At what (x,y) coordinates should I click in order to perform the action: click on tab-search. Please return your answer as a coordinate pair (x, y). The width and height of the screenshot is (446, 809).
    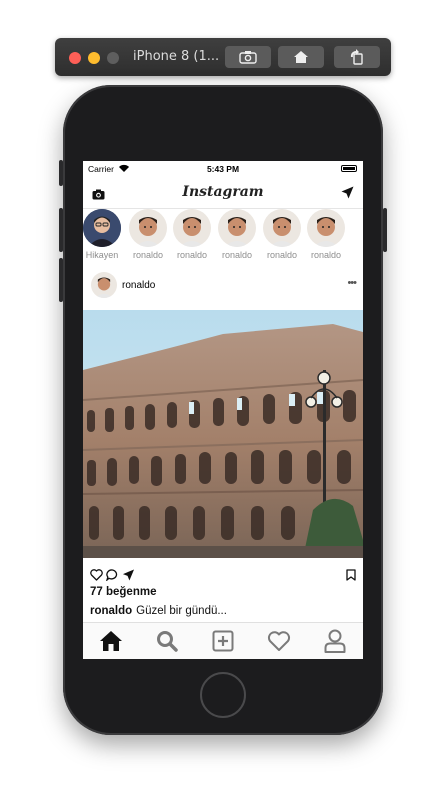
    Looking at the image, I should click on (167, 641).